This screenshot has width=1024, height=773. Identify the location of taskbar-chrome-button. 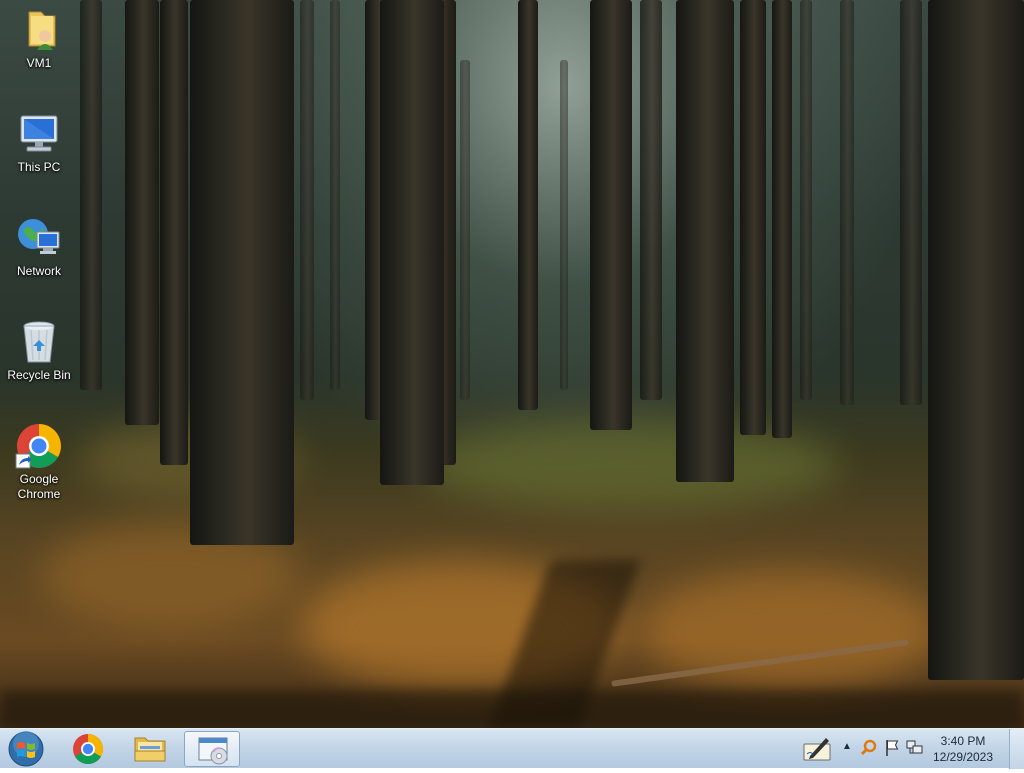
(88, 749).